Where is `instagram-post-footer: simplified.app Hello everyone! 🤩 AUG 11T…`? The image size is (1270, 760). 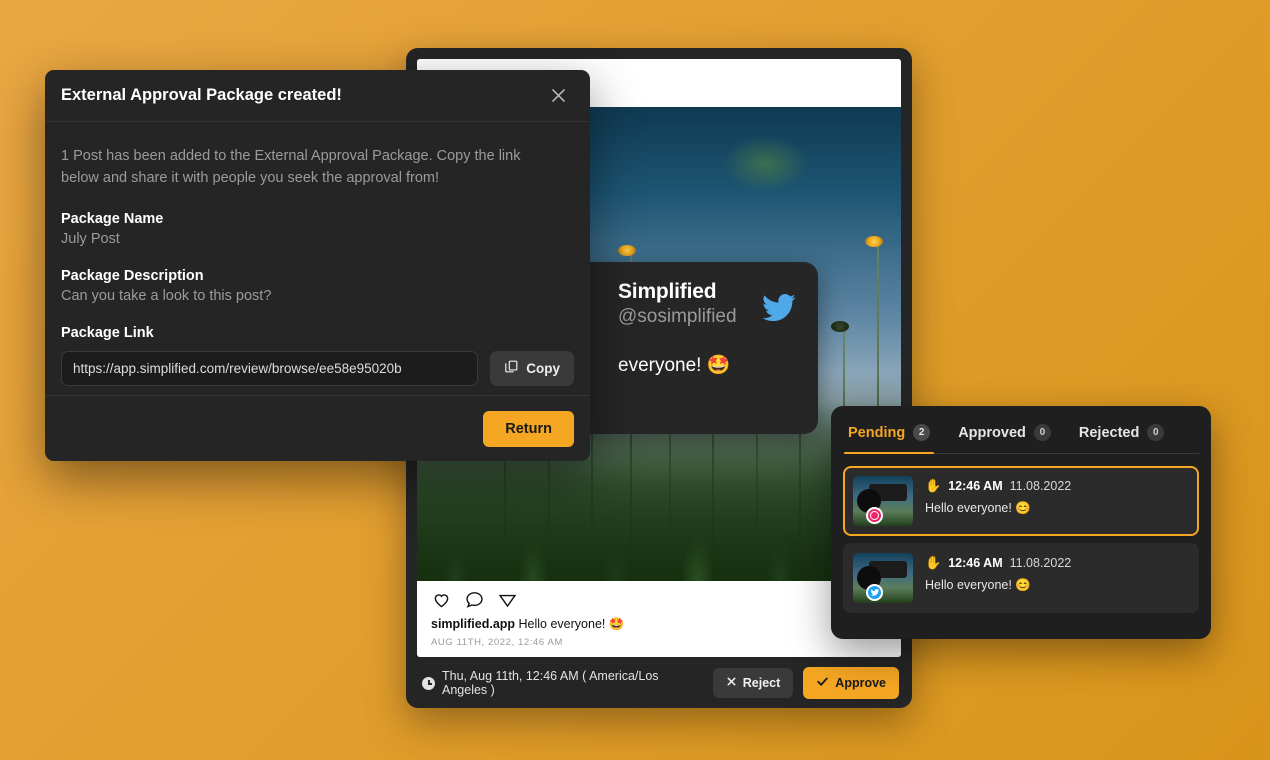 instagram-post-footer: simplified.app Hello everyone! 🤩 AUG 11T… is located at coordinates (659, 619).